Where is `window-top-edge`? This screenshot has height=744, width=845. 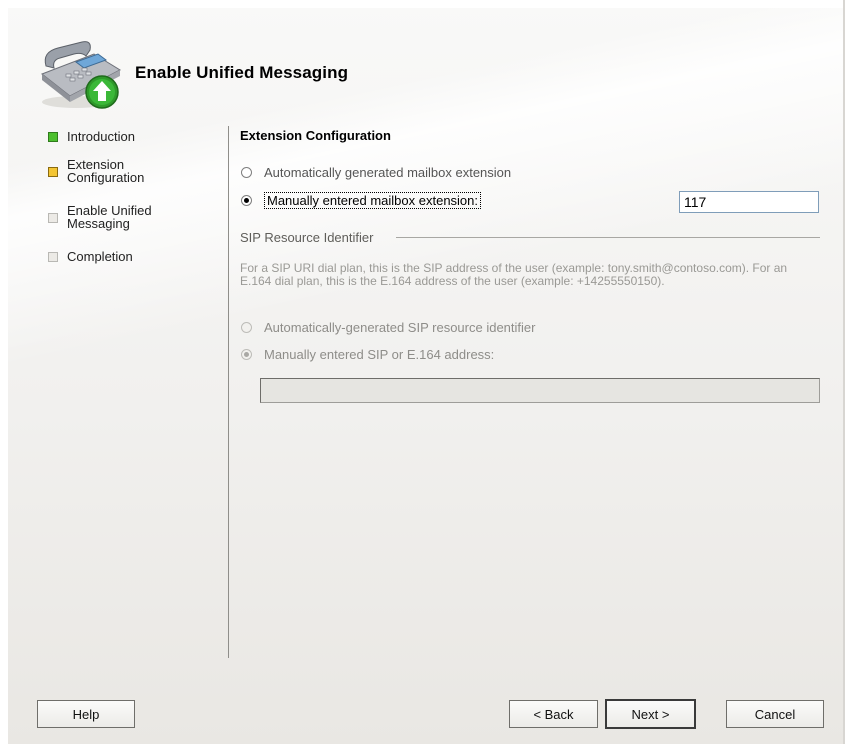
window-top-edge is located at coordinates (422, 4).